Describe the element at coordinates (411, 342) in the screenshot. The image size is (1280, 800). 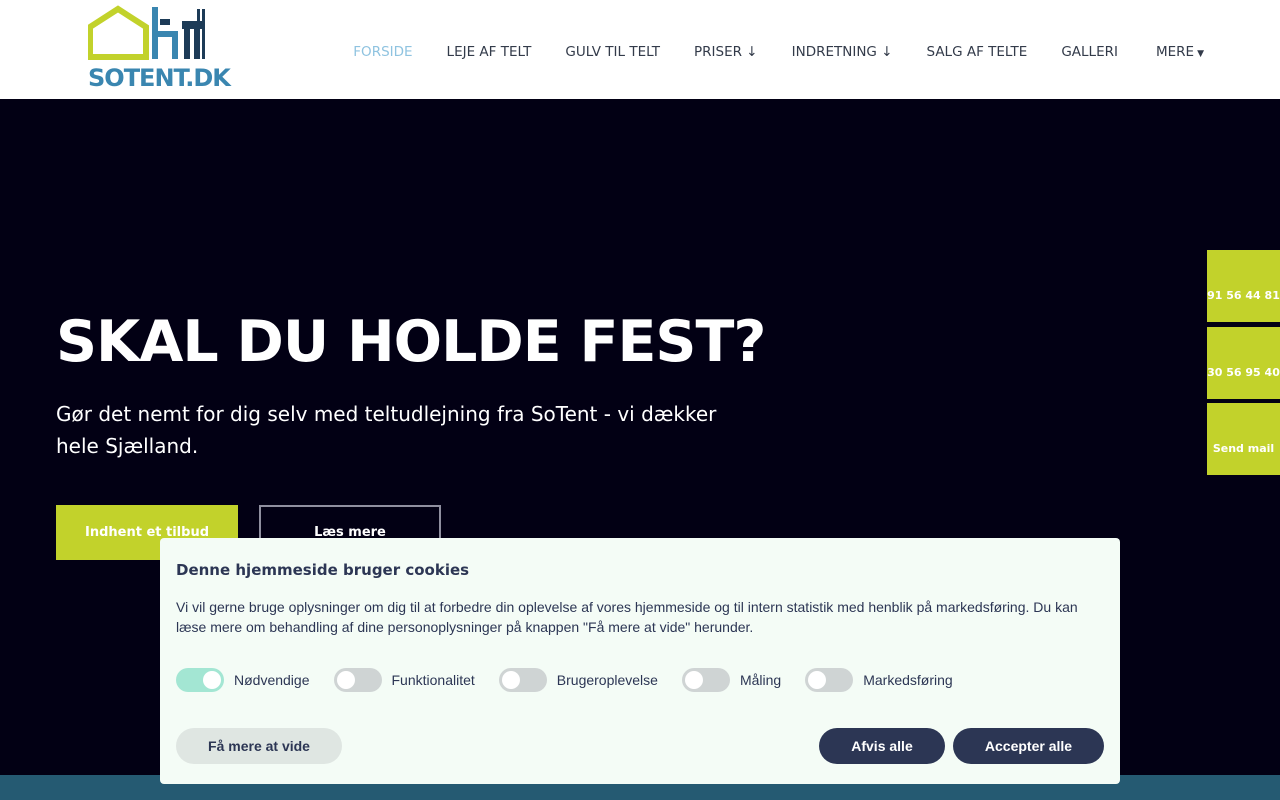
I see `hero-title: SKAL DU HOLDE FEST?` at that location.